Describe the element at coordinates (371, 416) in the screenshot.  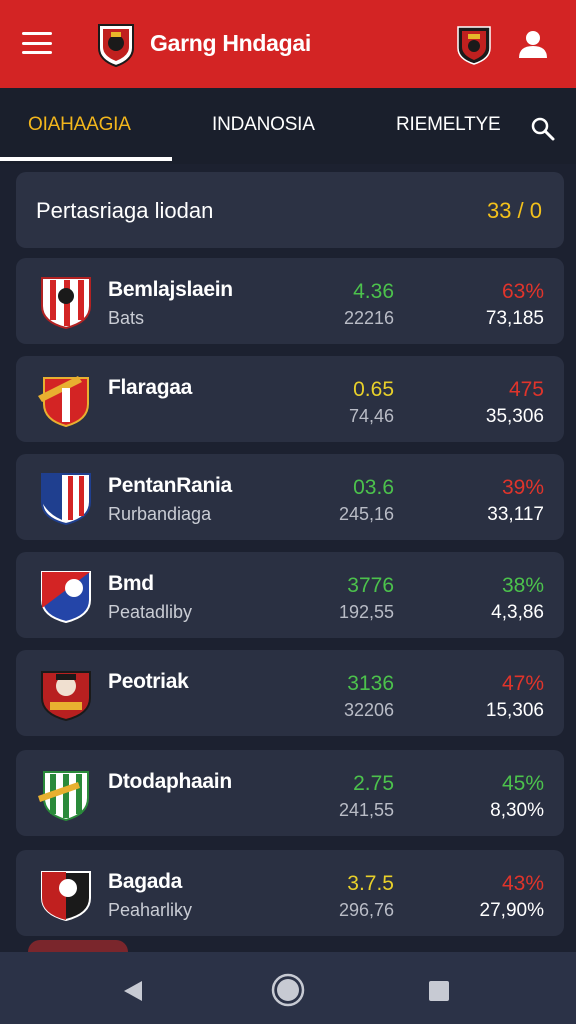
I see `team-points: 74,46` at that location.